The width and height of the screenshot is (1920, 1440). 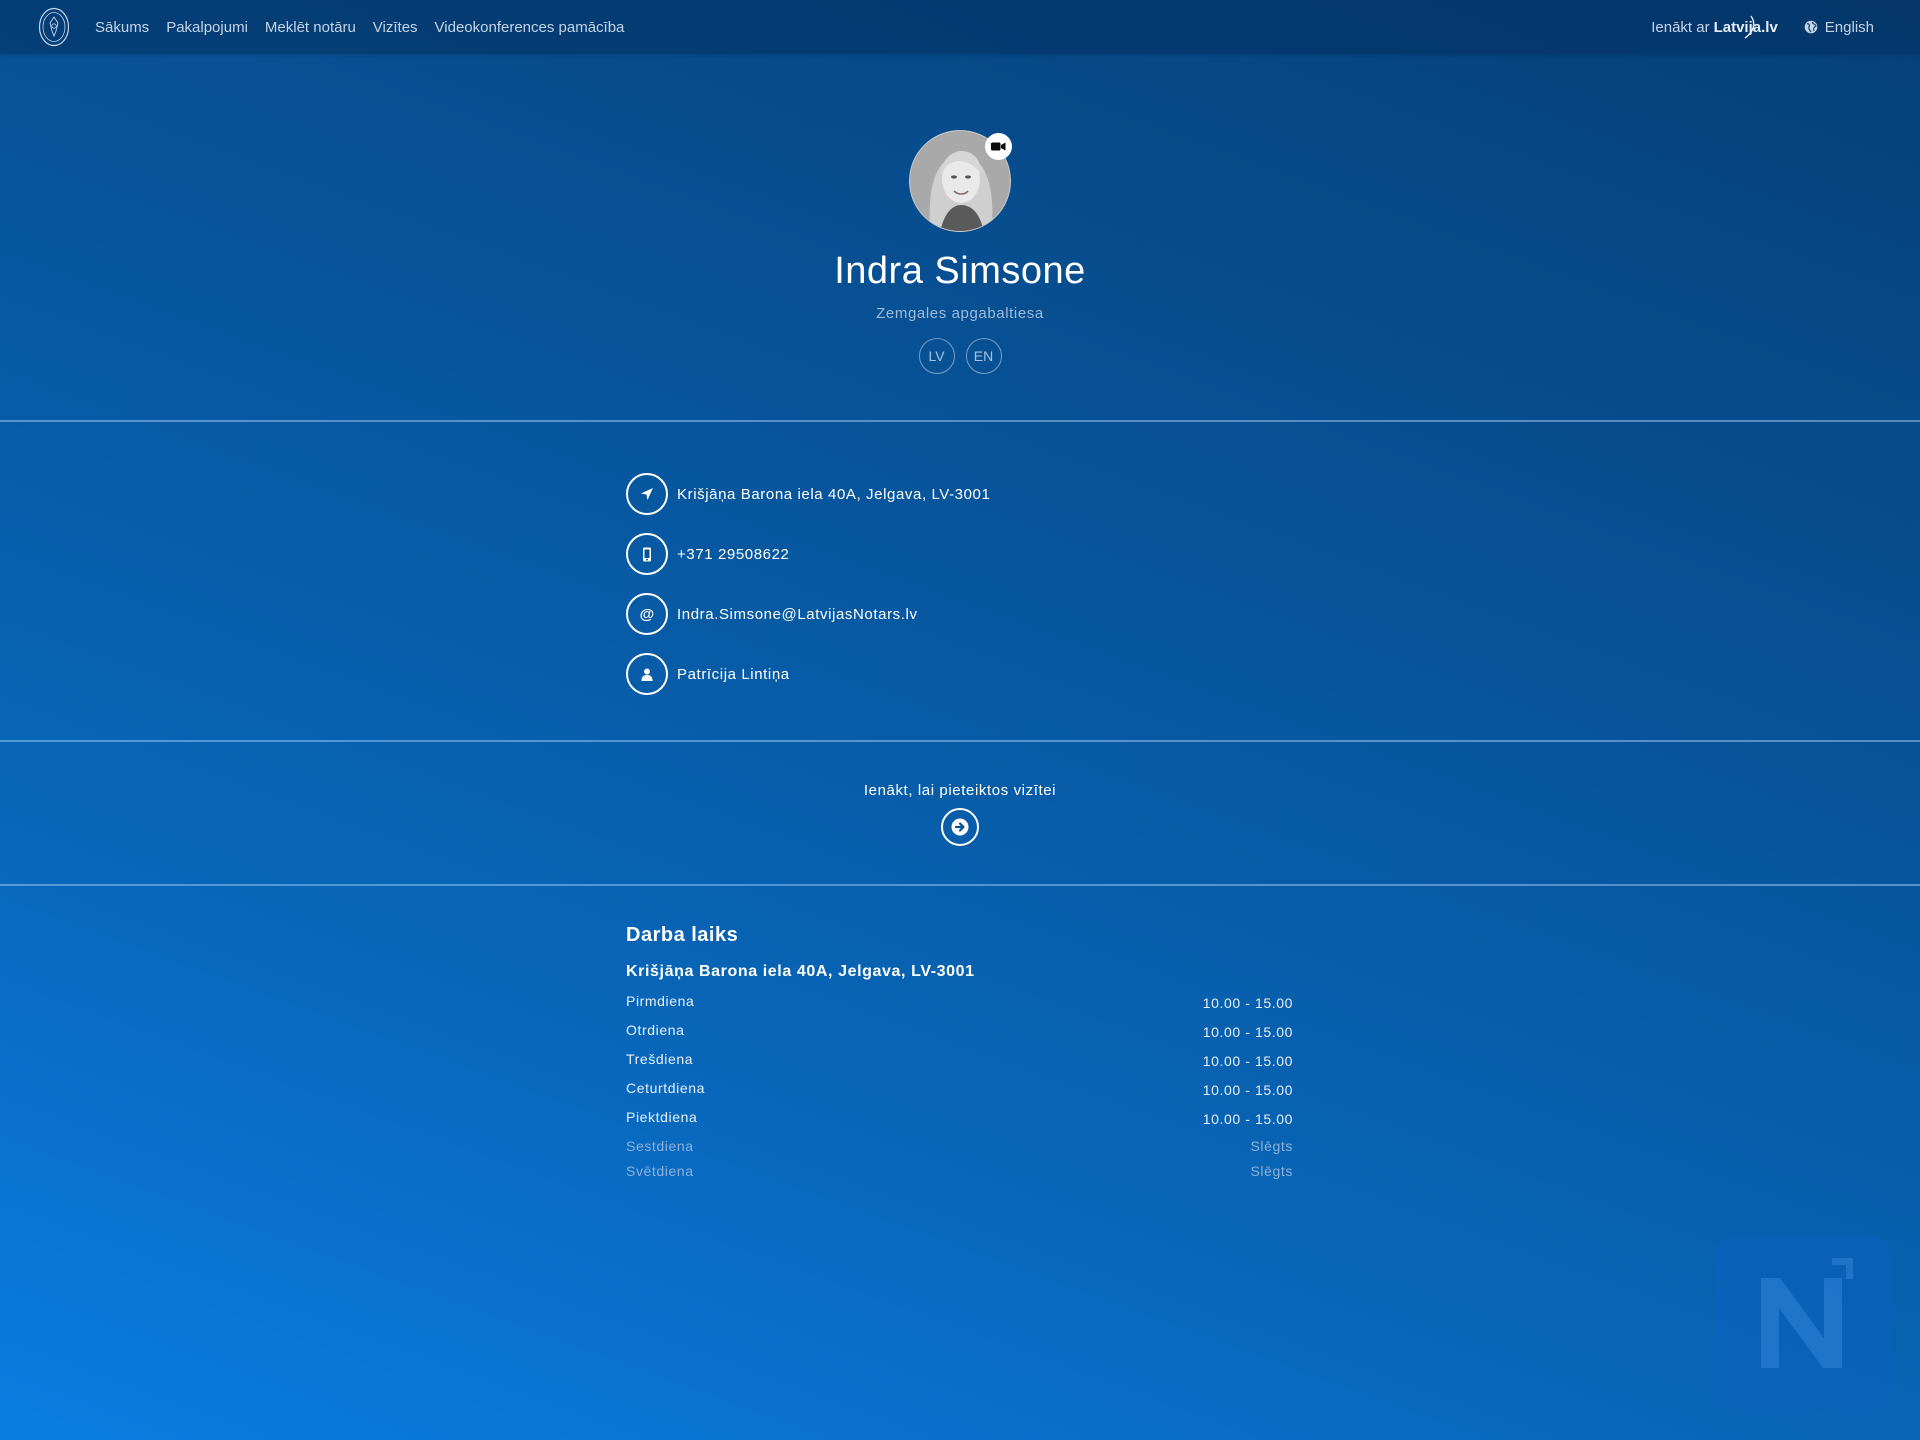 What do you see at coordinates (960, 790) in the screenshot?
I see `login-to-book-text: Ienākt, lai pieteiktos vizītei` at bounding box center [960, 790].